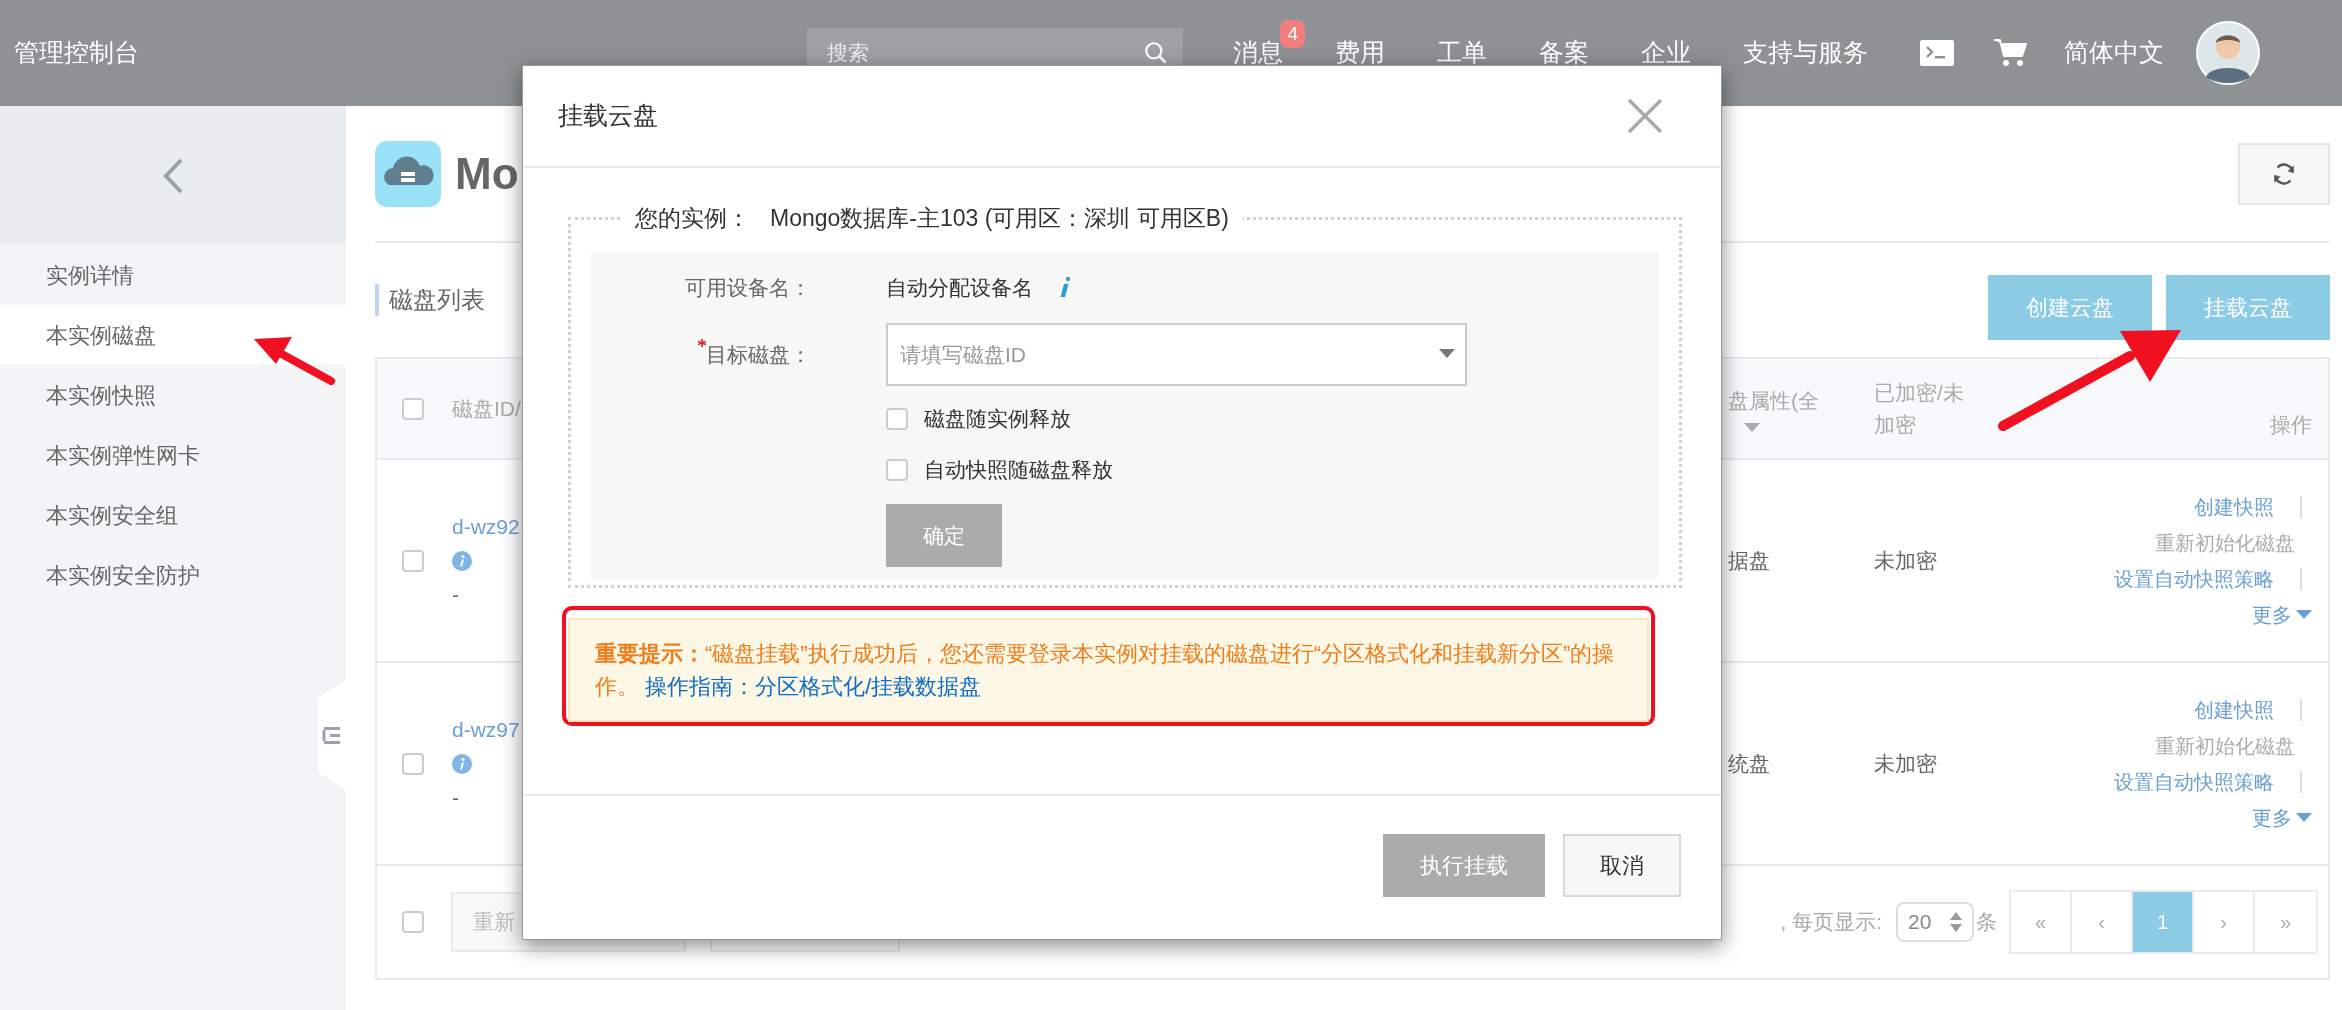 This screenshot has width=2342, height=1010. I want to click on column-header: 已加密/未加密, so click(1919, 408).